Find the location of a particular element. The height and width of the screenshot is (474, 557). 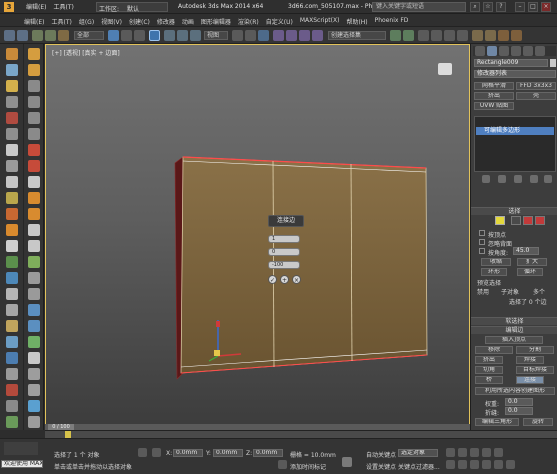

tool-q-icon is located at coordinates (12, 422).